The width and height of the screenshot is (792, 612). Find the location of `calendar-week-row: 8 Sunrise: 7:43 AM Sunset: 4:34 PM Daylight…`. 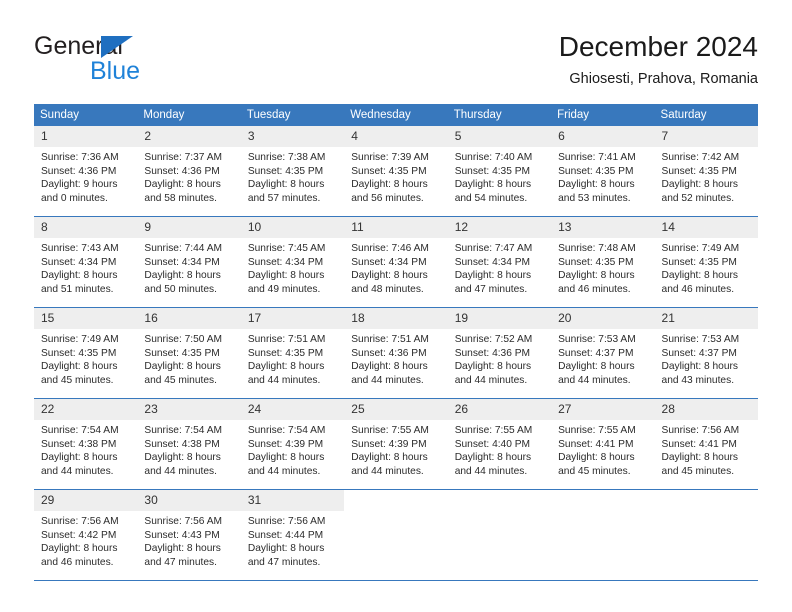

calendar-week-row: 8 Sunrise: 7:43 AM Sunset: 4:34 PM Daylight… is located at coordinates (396, 262).